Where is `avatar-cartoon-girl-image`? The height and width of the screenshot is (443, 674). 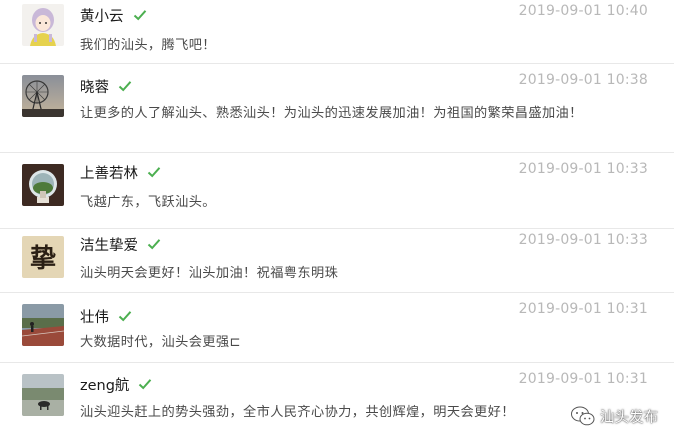
avatar-cartoon-girl-image is located at coordinates (43, 25).